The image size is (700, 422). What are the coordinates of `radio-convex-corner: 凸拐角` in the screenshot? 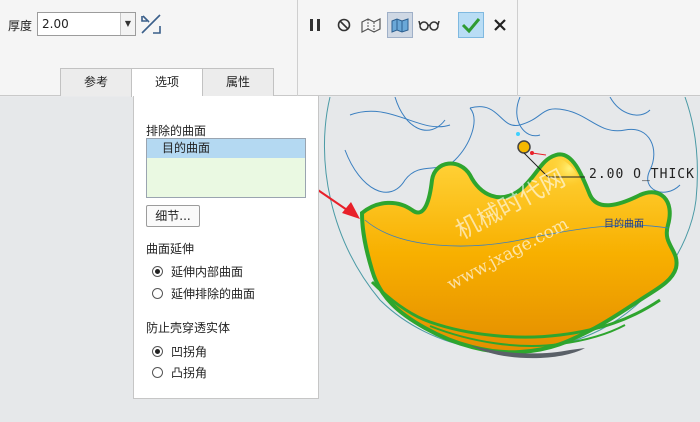 It's located at (179, 372).